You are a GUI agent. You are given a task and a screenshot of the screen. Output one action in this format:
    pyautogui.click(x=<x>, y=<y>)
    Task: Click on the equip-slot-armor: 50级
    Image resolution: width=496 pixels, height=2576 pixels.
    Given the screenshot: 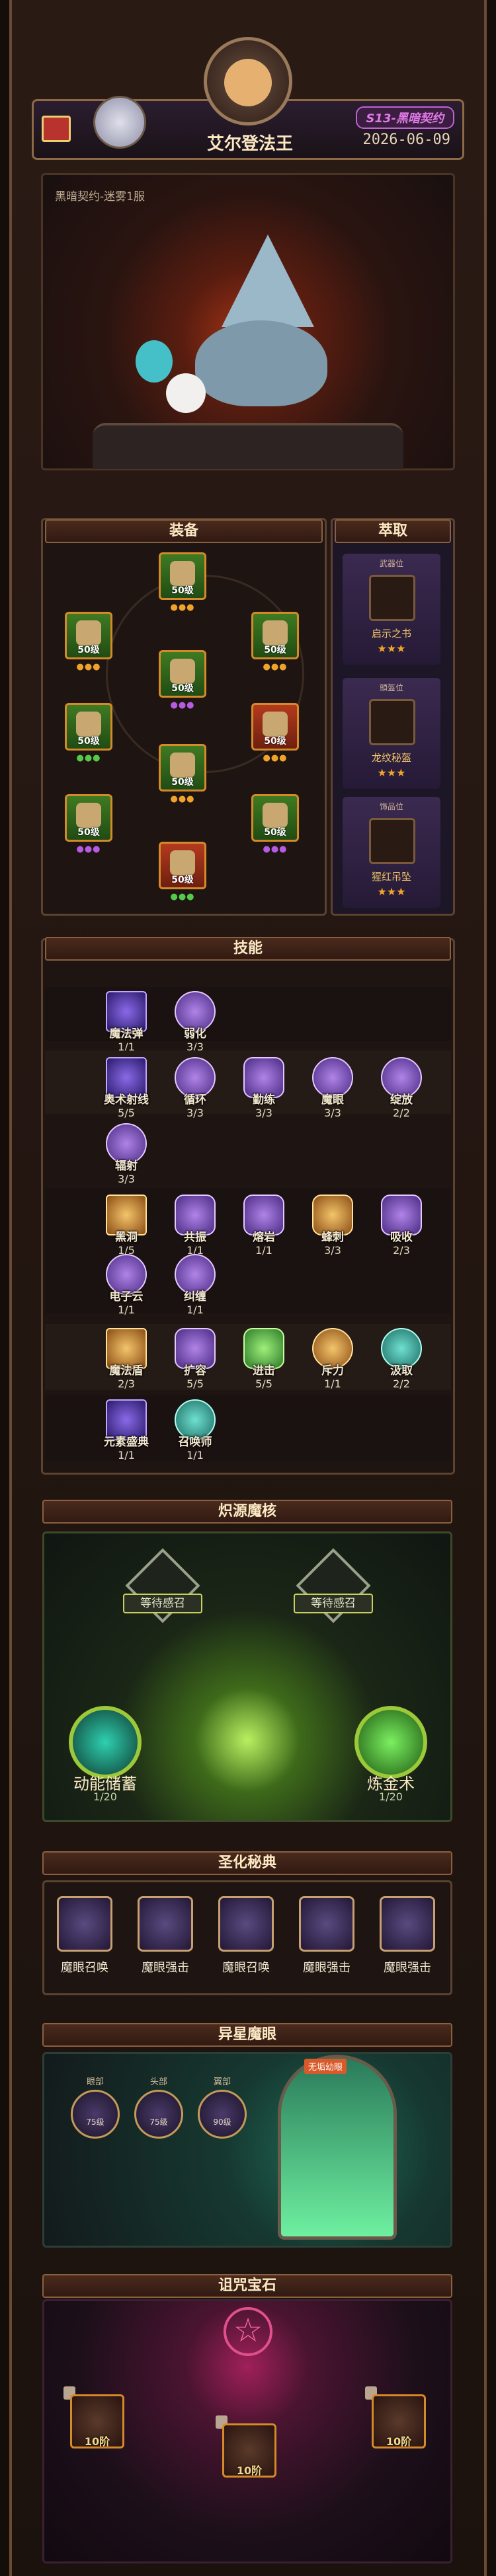 What is the action you would take?
    pyautogui.click(x=183, y=674)
    